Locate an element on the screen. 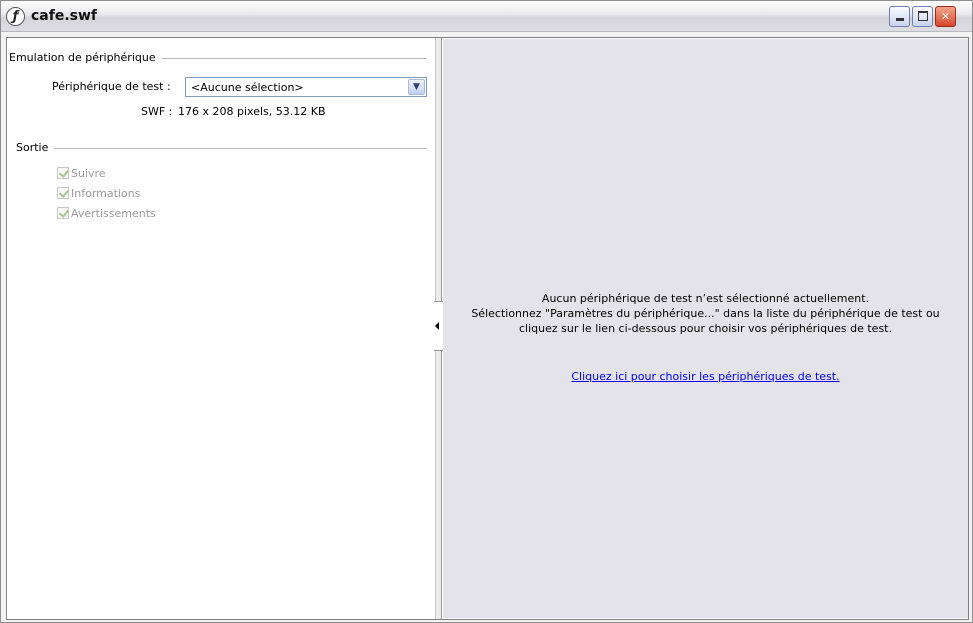  maximize-icon is located at coordinates (922, 16).